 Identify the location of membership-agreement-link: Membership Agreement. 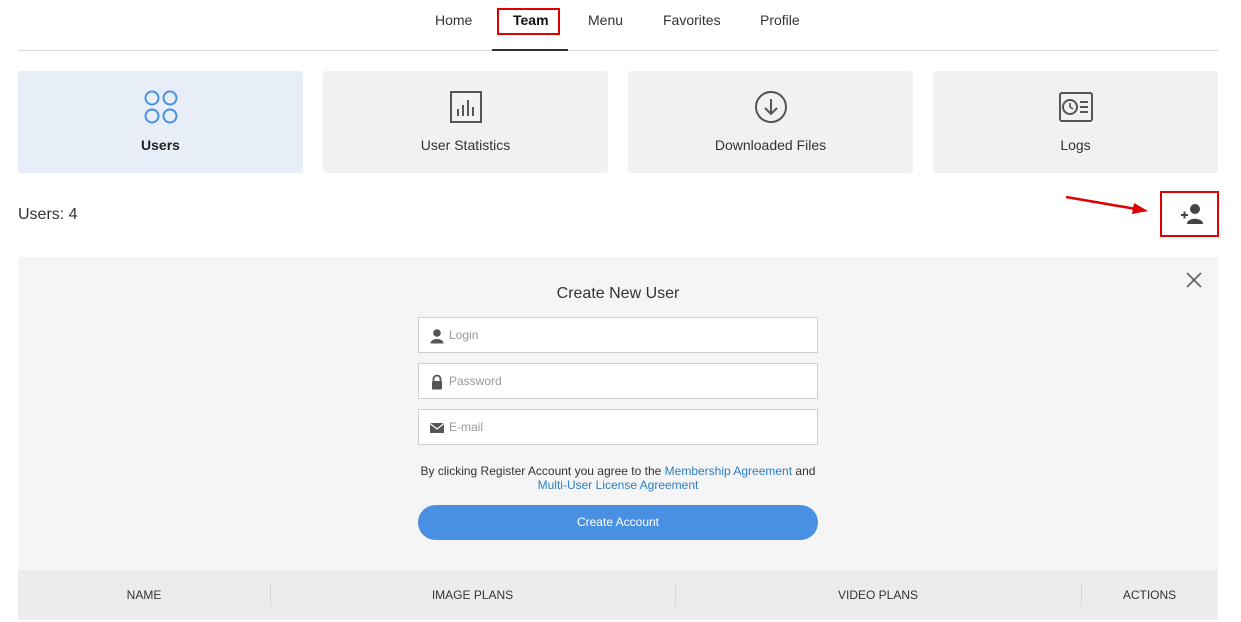
(728, 471).